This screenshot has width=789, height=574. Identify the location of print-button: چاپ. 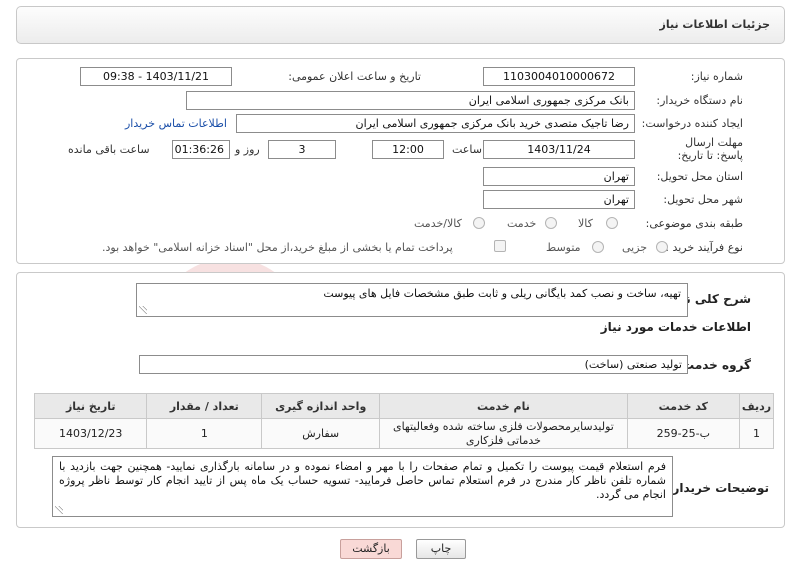
(441, 549).